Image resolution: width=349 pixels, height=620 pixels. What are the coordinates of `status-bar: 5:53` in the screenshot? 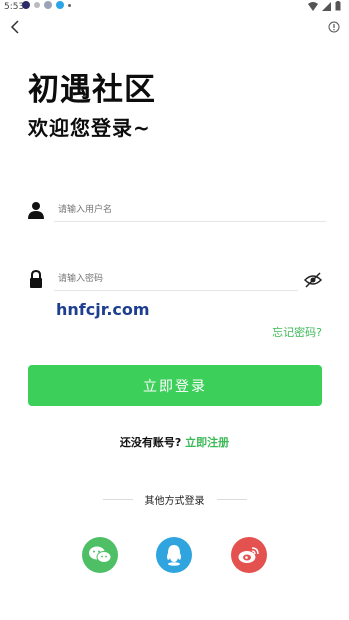 It's located at (174, 7).